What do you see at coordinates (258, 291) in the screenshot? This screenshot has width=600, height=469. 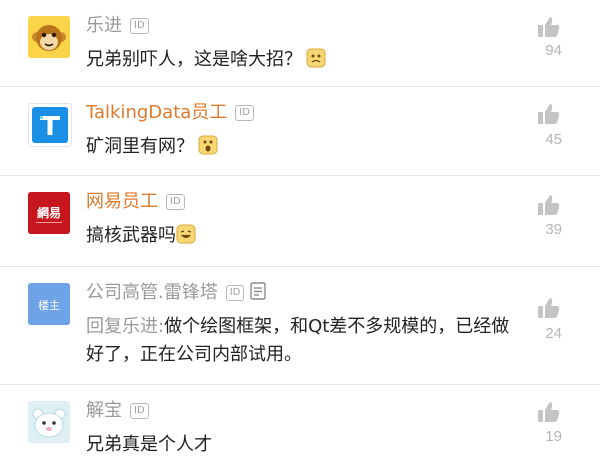 I see `note-icon` at bounding box center [258, 291].